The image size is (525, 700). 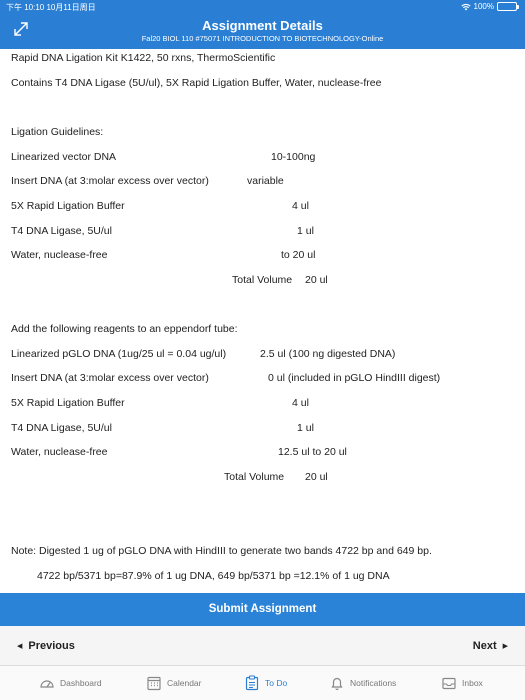 I want to click on reagent-value: 12.5 ul to 20 ul, so click(x=312, y=452).